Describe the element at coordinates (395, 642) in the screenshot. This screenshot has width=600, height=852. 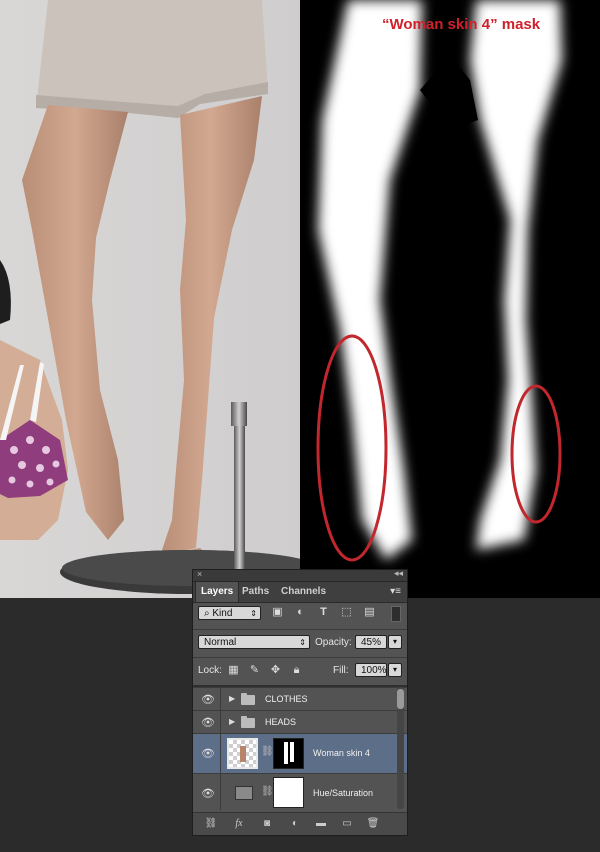
I see `opacity-dropdown-button: ▾` at that location.